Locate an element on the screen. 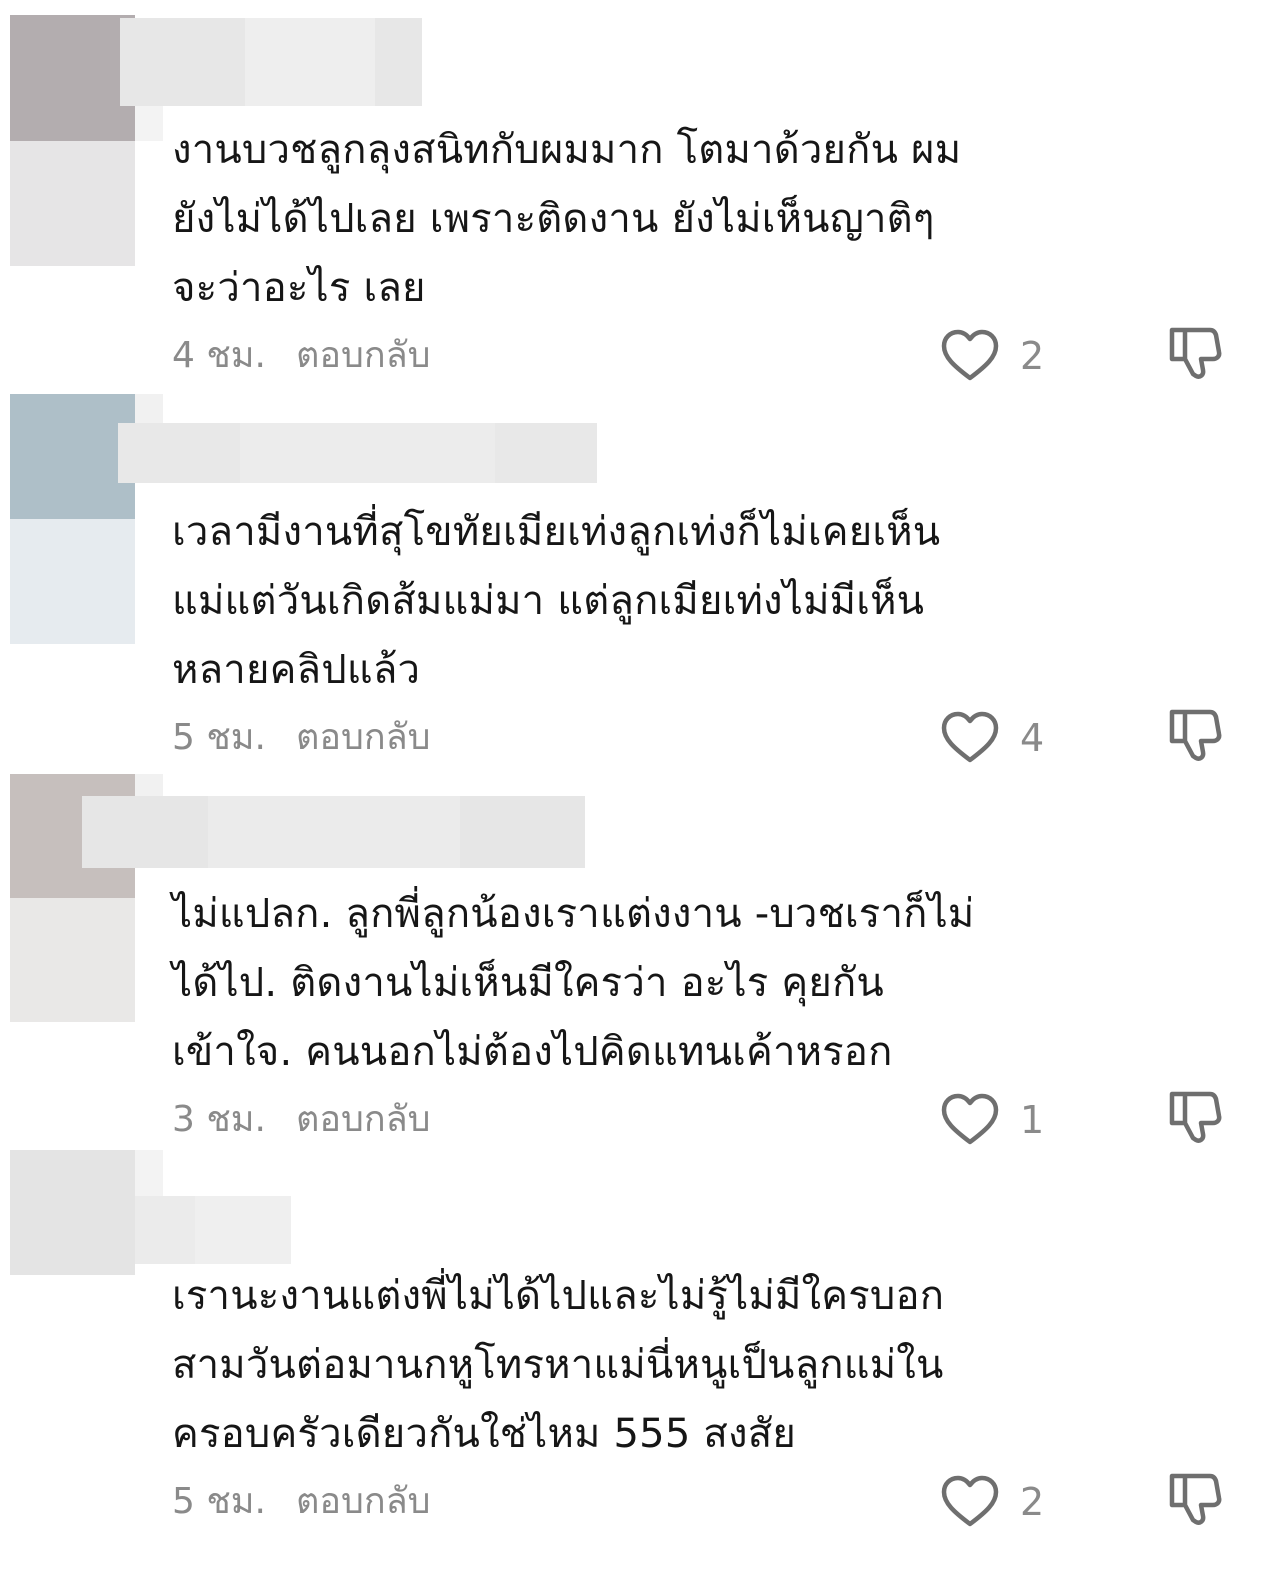 The width and height of the screenshot is (1280, 1576). comment-time: 3 ชม. is located at coordinates (219, 1119).